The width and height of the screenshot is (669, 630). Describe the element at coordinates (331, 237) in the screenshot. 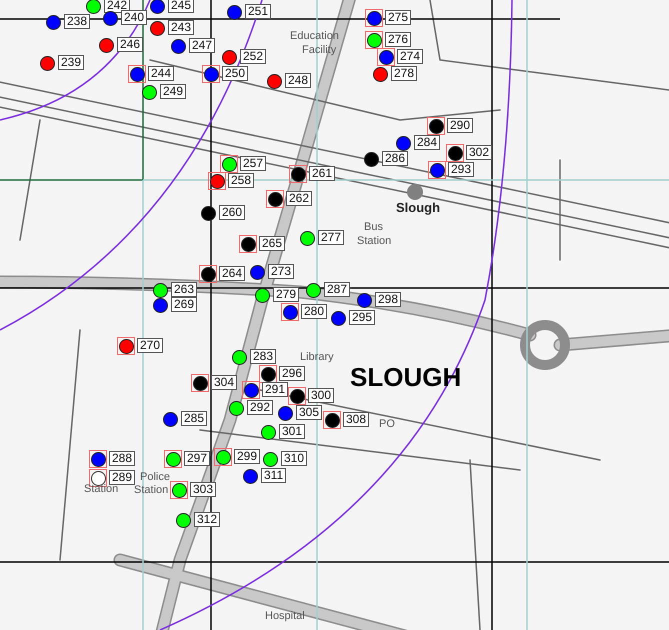

I see `marker-label: 277` at that location.